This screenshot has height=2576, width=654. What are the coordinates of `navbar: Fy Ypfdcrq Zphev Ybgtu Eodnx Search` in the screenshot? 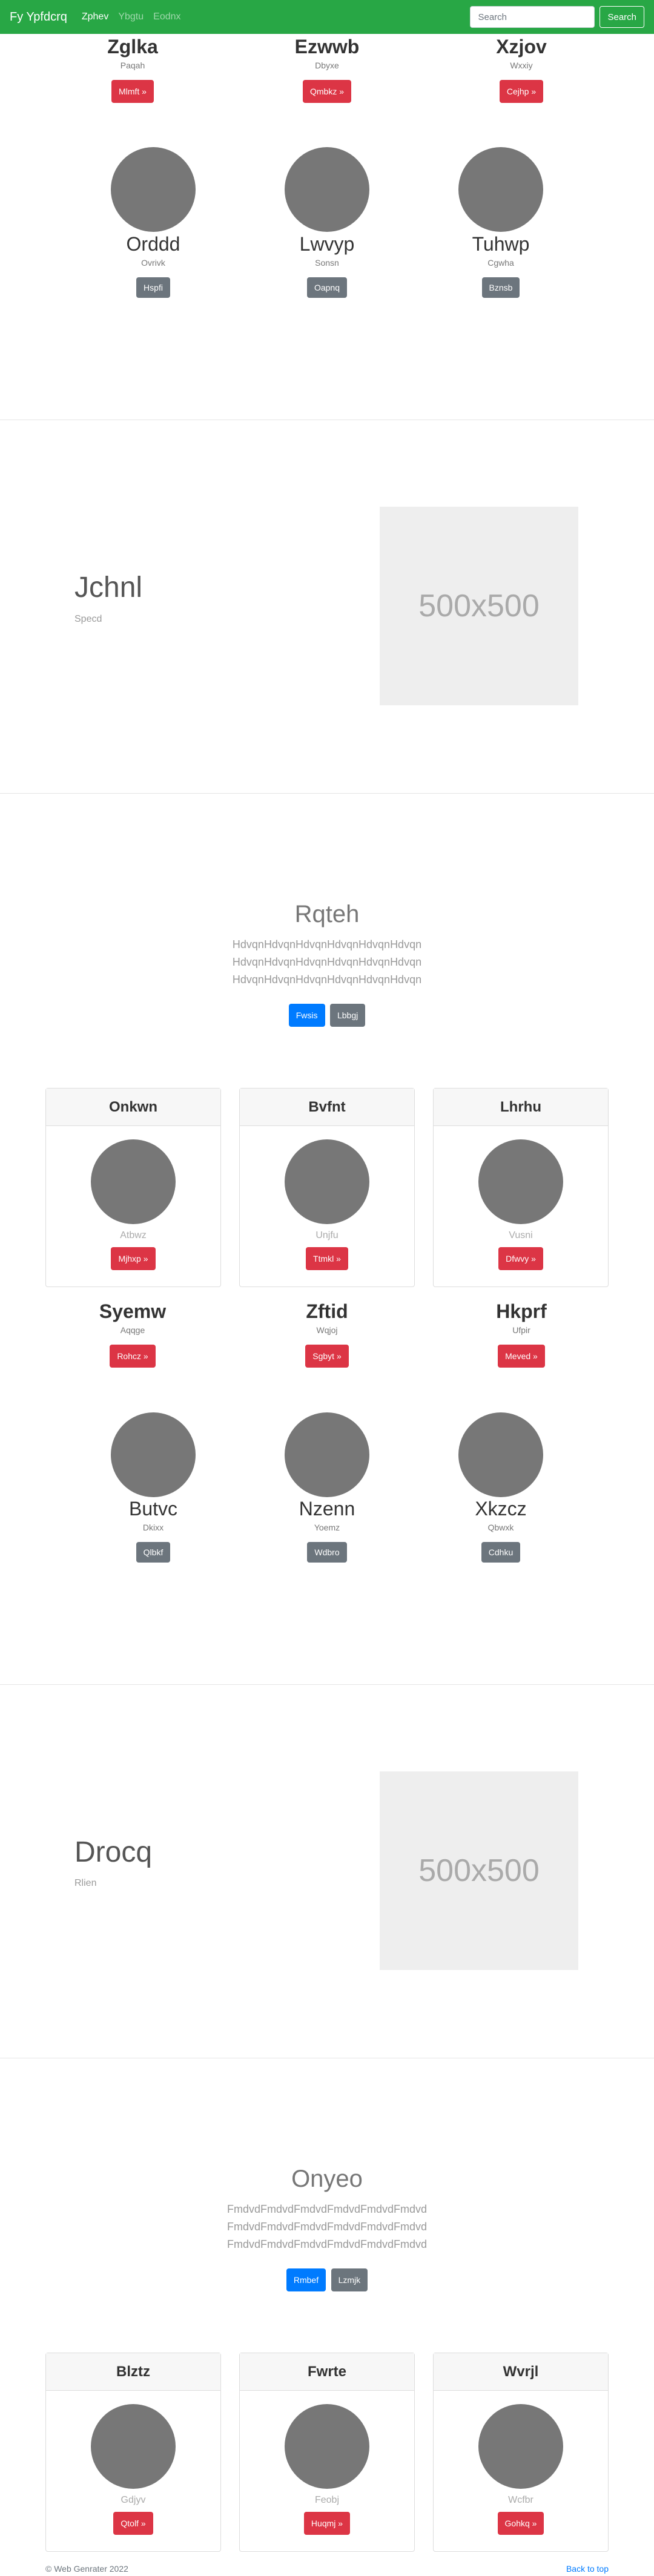 It's located at (327, 17).